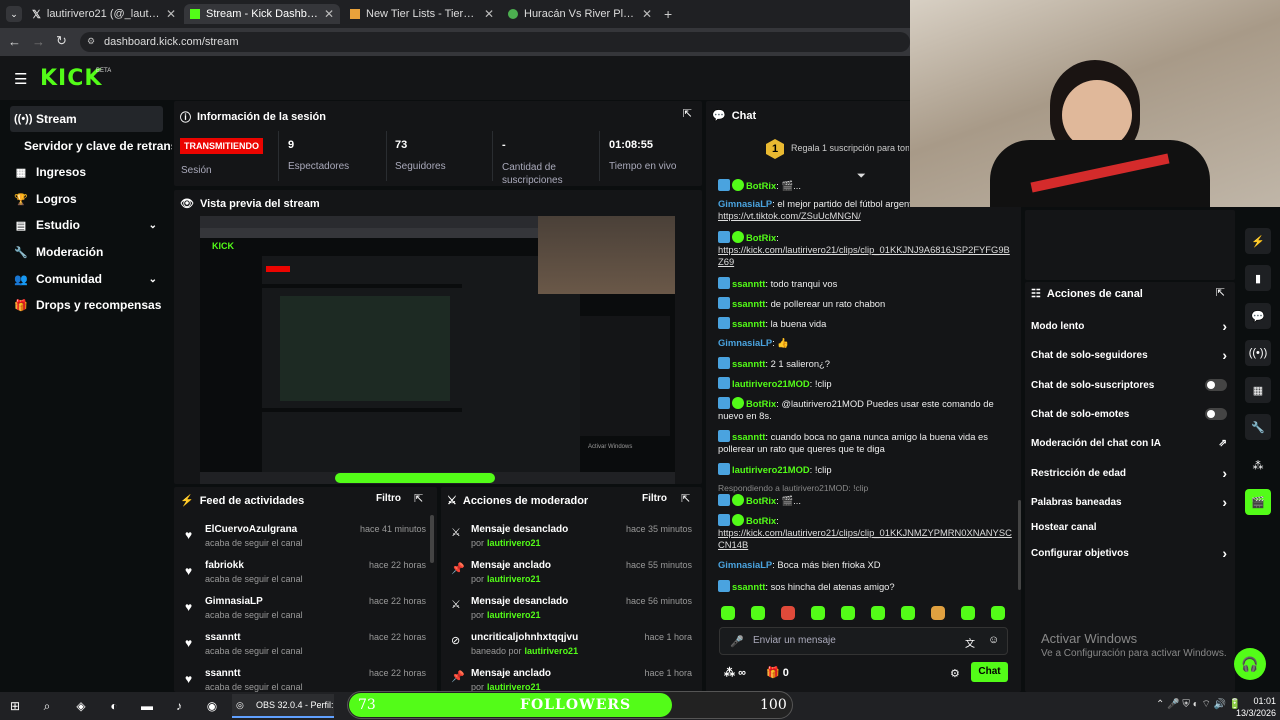 This screenshot has width=1280, height=720. Describe the element at coordinates (104, 14) in the screenshot. I see `tab-x: 𝕏lautirivero21 (@_lautiriveroo) /✕` at that location.